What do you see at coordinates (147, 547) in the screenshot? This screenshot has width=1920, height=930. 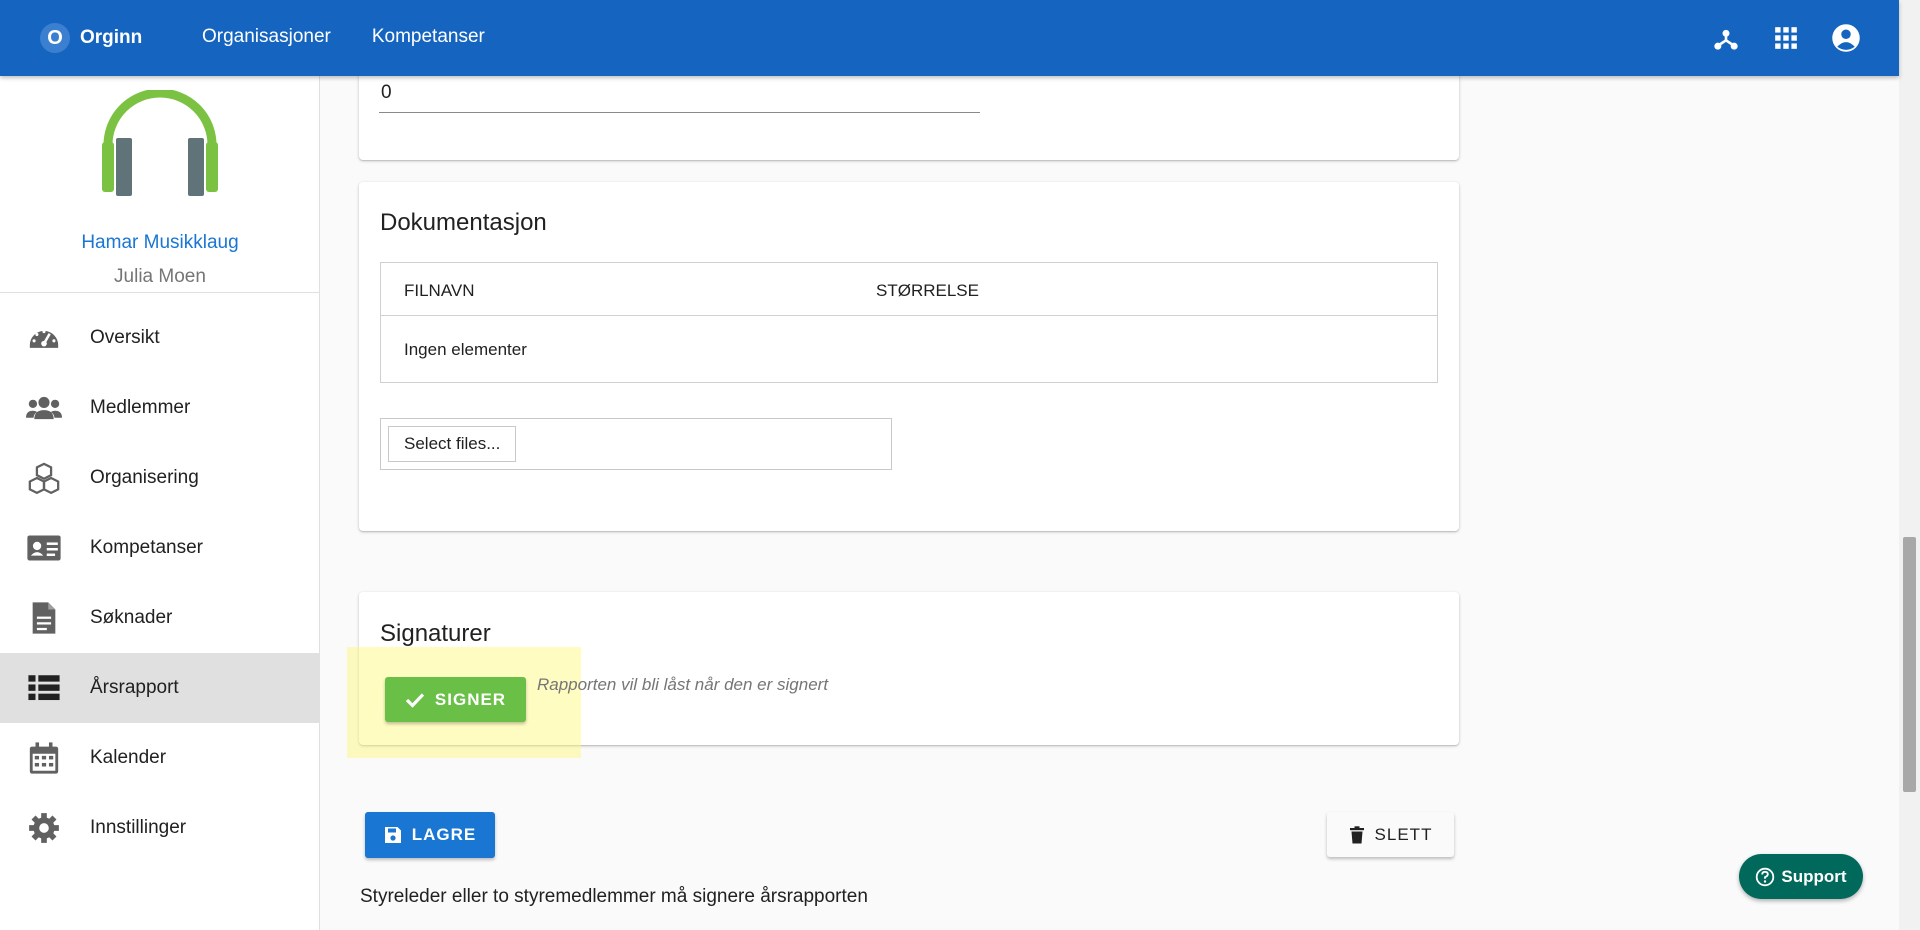 I see `sidebar-item-label: Kompetanser` at bounding box center [147, 547].